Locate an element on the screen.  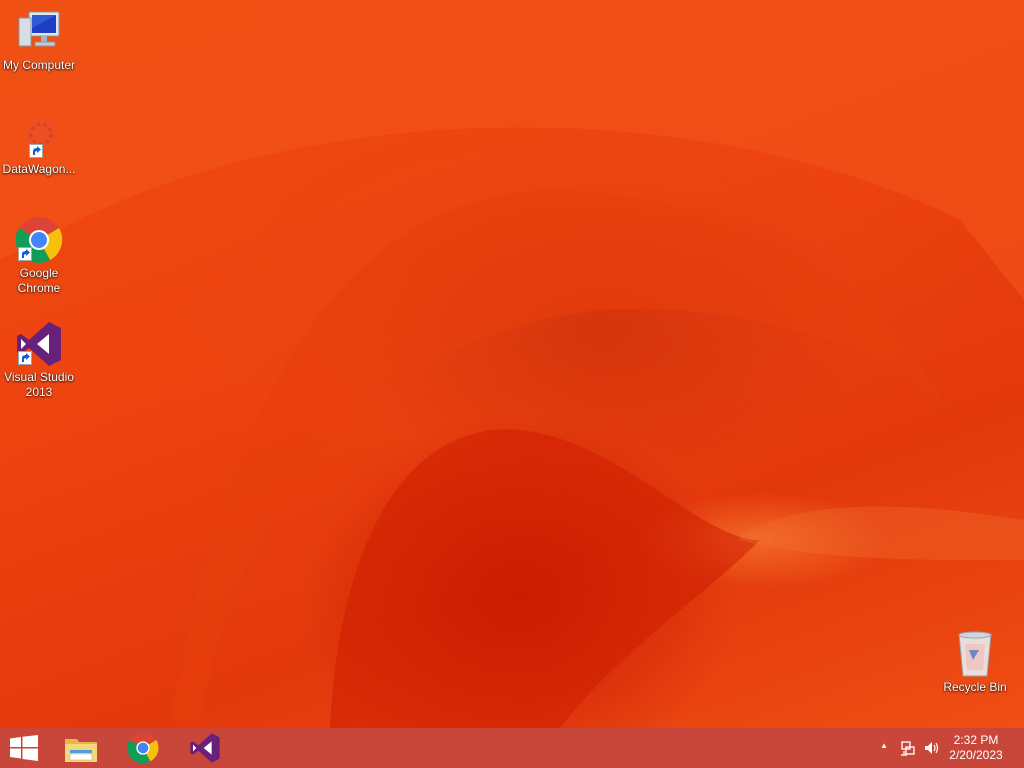
desktop-icon-label: Visual Studio 2013 is located at coordinates (39, 384).